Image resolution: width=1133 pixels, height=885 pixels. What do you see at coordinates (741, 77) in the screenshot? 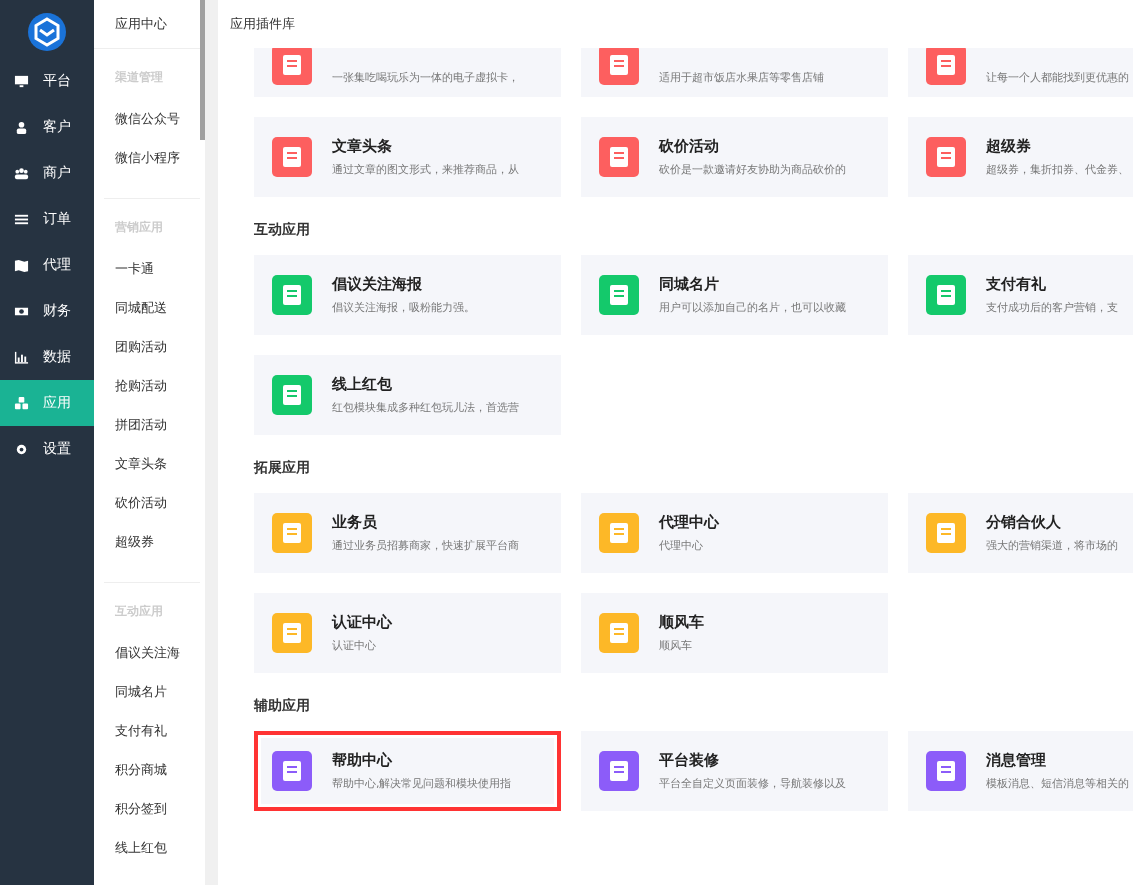
I see `card-description: 适用于超市饭店水果店等零售店铺` at bounding box center [741, 77].